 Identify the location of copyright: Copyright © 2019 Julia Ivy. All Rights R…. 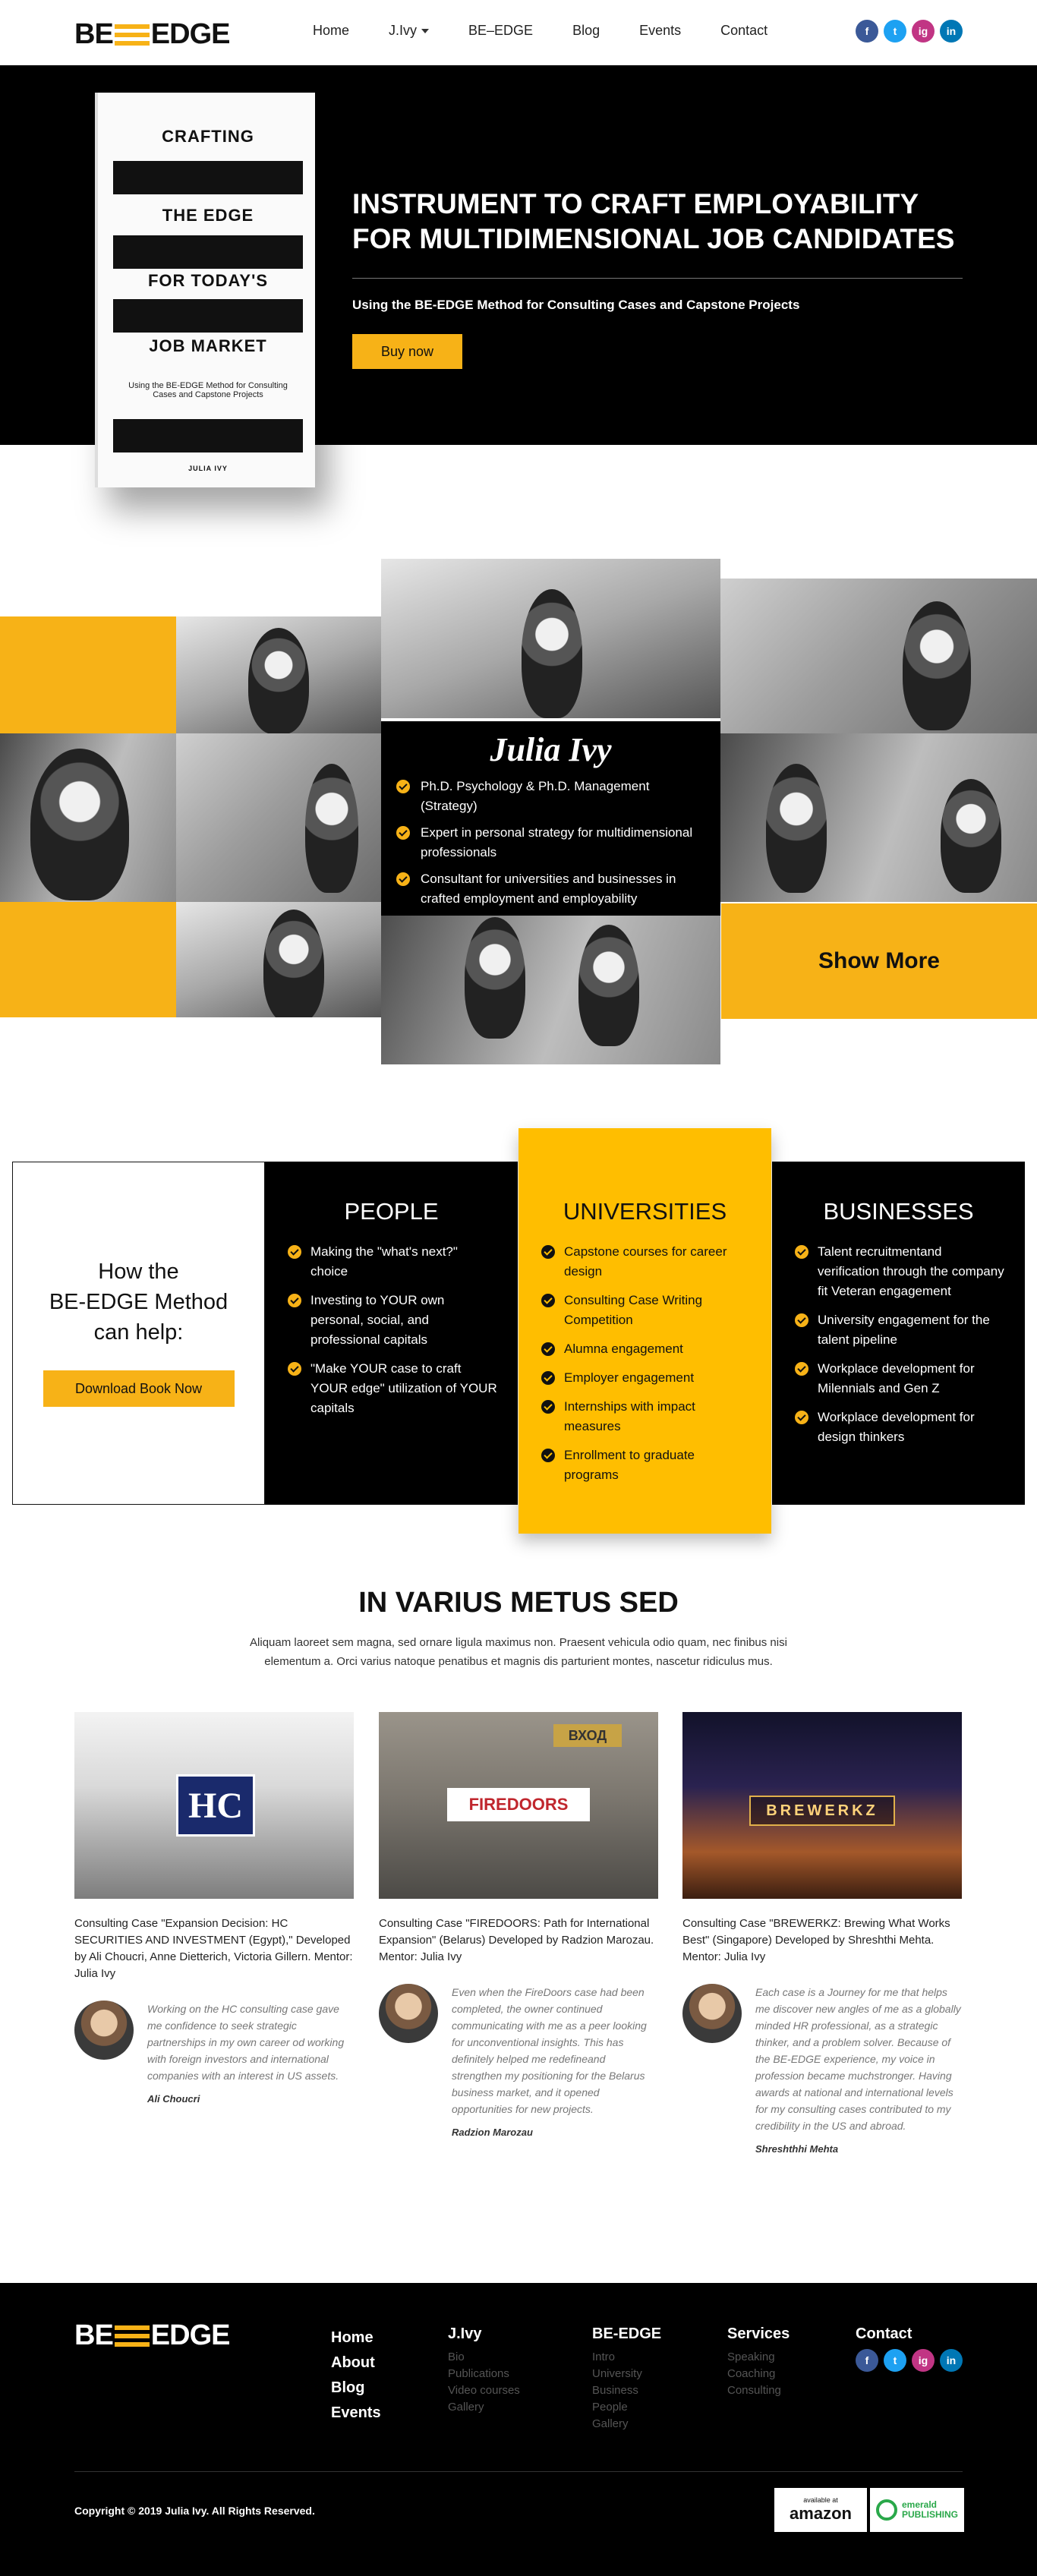
(194, 2511).